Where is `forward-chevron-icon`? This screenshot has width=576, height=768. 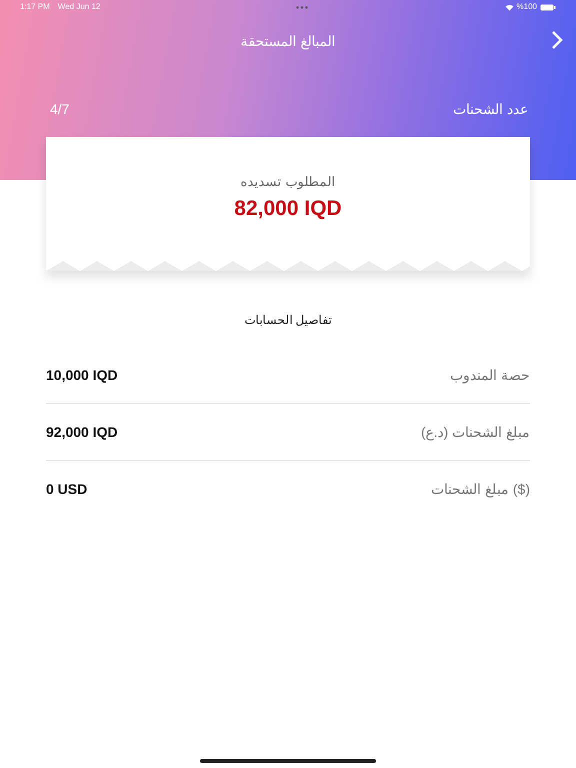
forward-chevron-icon is located at coordinates (557, 40).